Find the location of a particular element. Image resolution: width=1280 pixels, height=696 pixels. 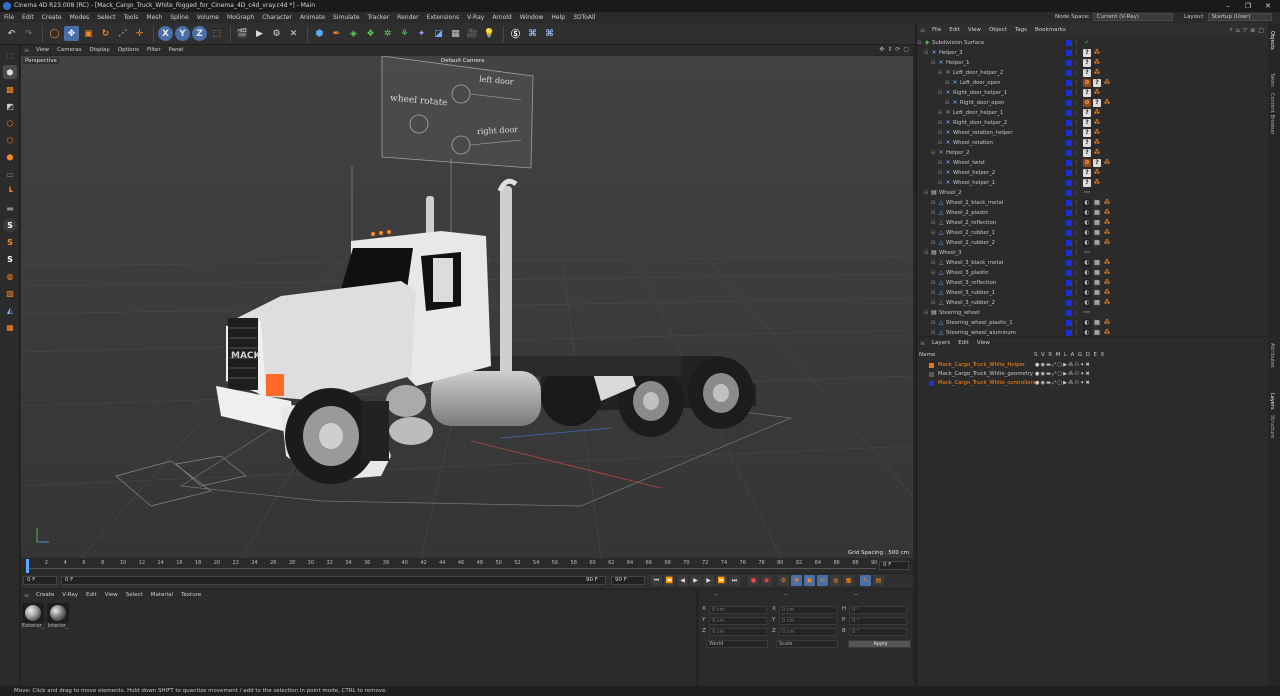

axis-mode-icon: ┗ is located at coordinates (10, 191).